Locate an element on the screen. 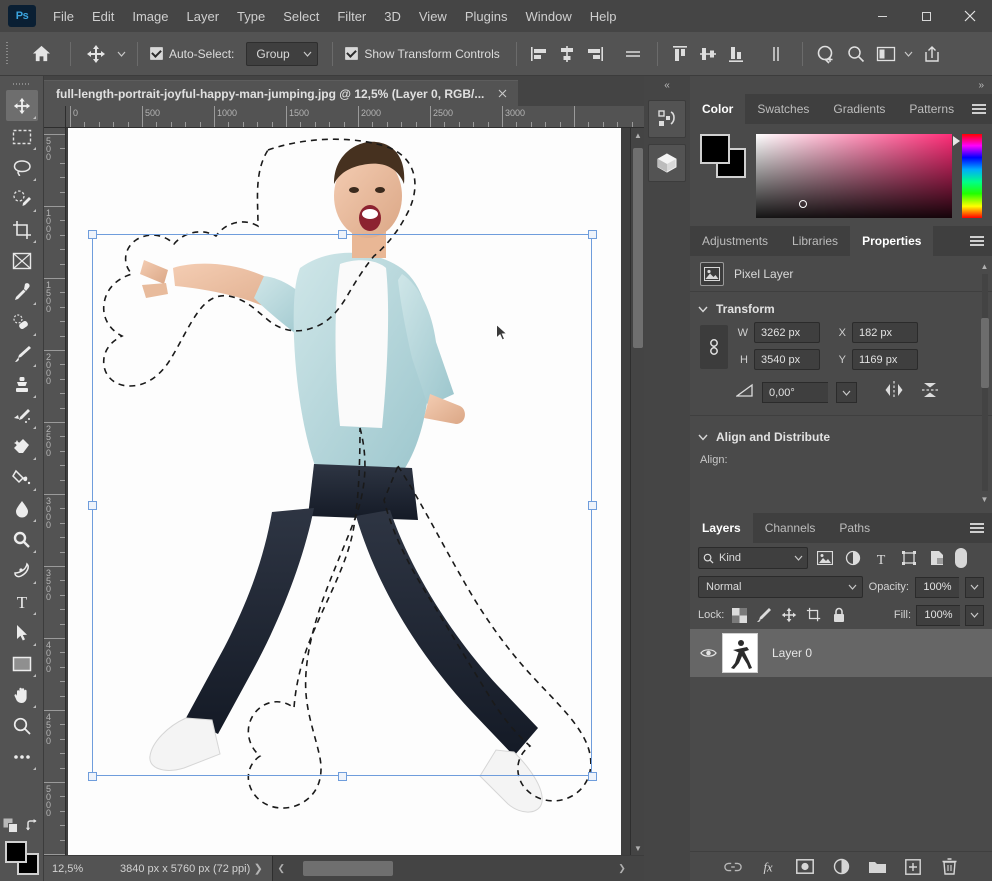 The height and width of the screenshot is (881, 992). layer-filter-kind-dropdown: Kind is located at coordinates (753, 558).